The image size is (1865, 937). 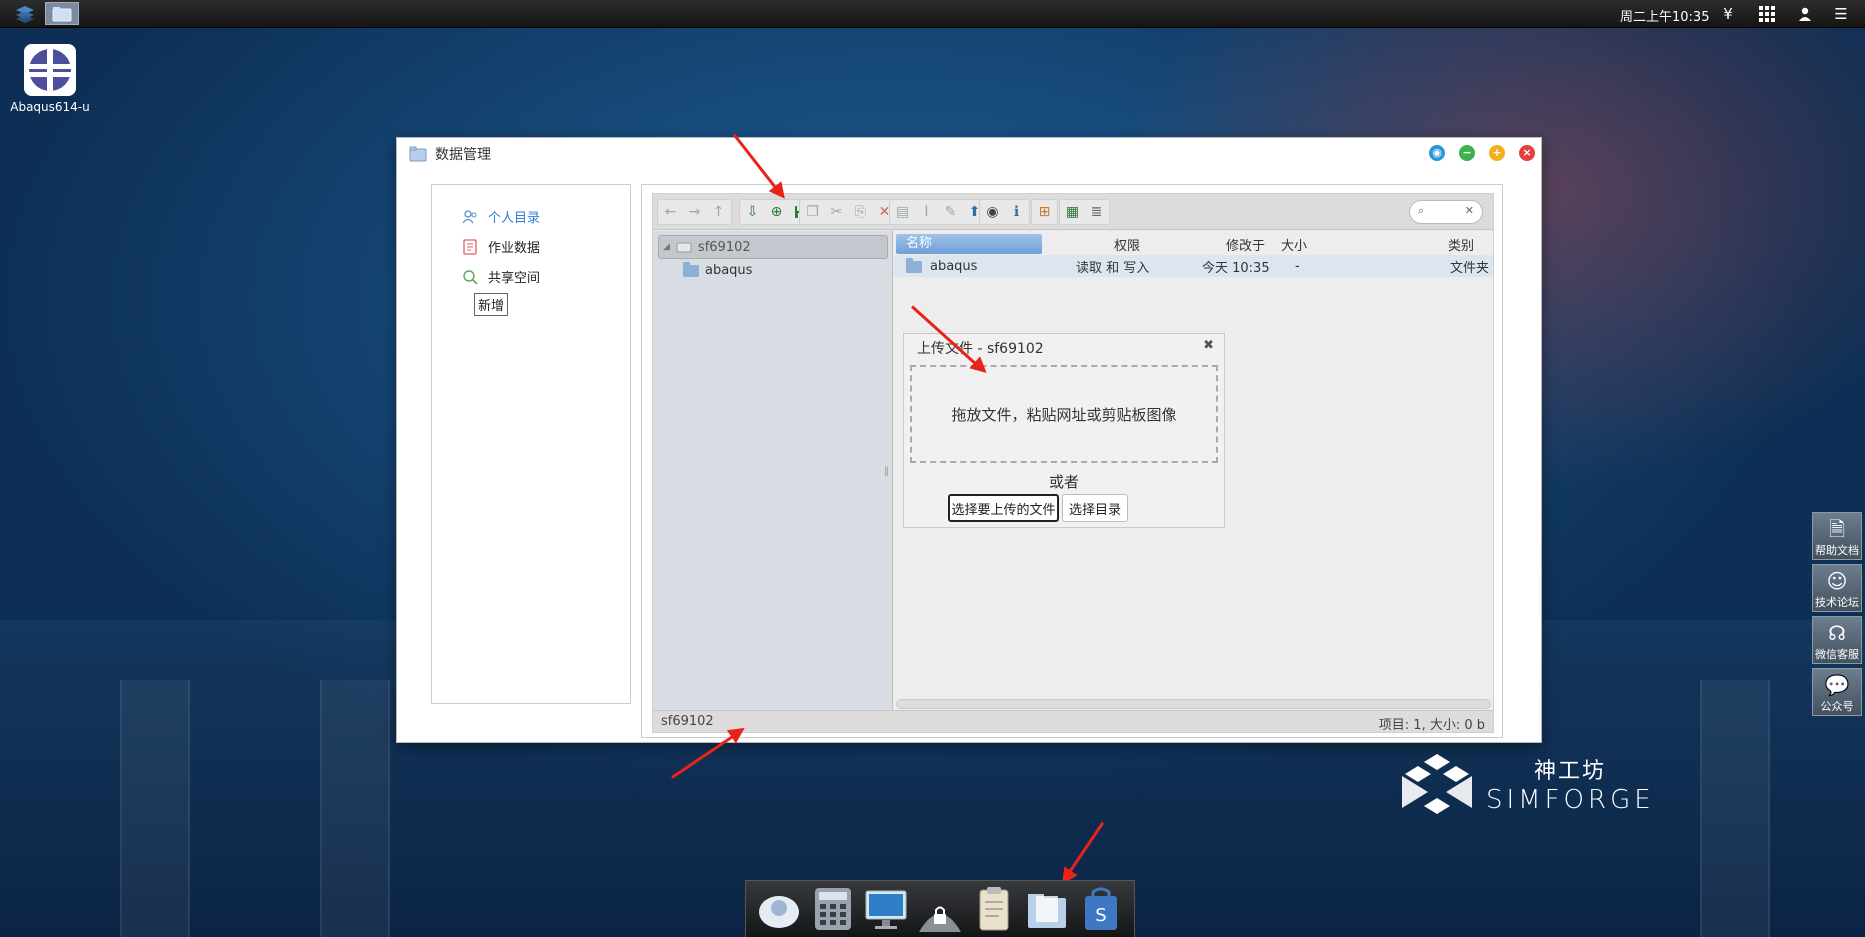 I want to click on status-path: sf69102, so click(x=687, y=721).